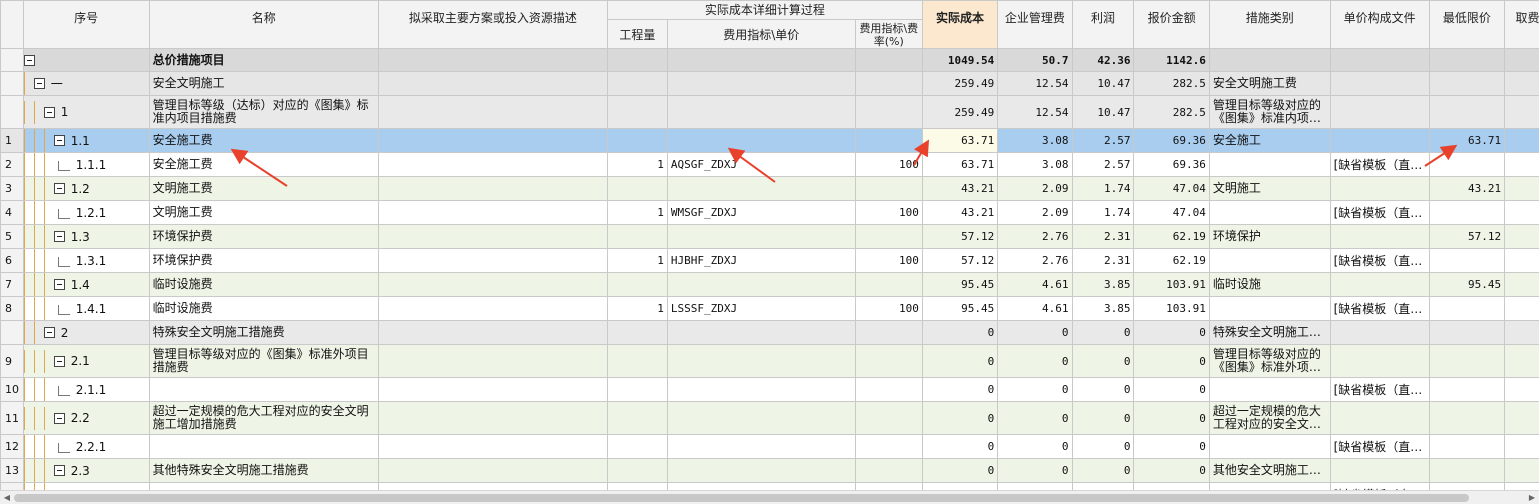  I want to click on cell-mgmt-fee: 3.08, so click(1035, 164).